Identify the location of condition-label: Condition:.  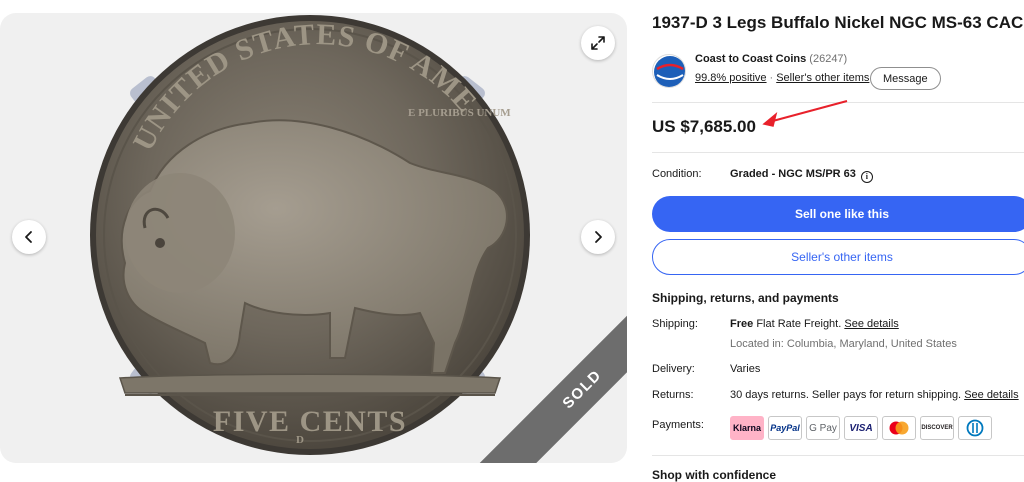
(677, 174).